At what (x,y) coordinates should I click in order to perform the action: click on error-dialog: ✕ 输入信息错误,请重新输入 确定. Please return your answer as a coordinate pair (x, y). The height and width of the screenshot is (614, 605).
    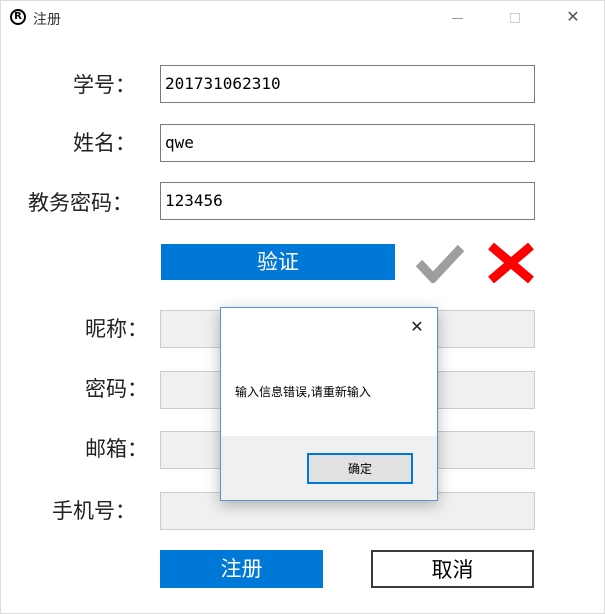
    Looking at the image, I should click on (329, 404).